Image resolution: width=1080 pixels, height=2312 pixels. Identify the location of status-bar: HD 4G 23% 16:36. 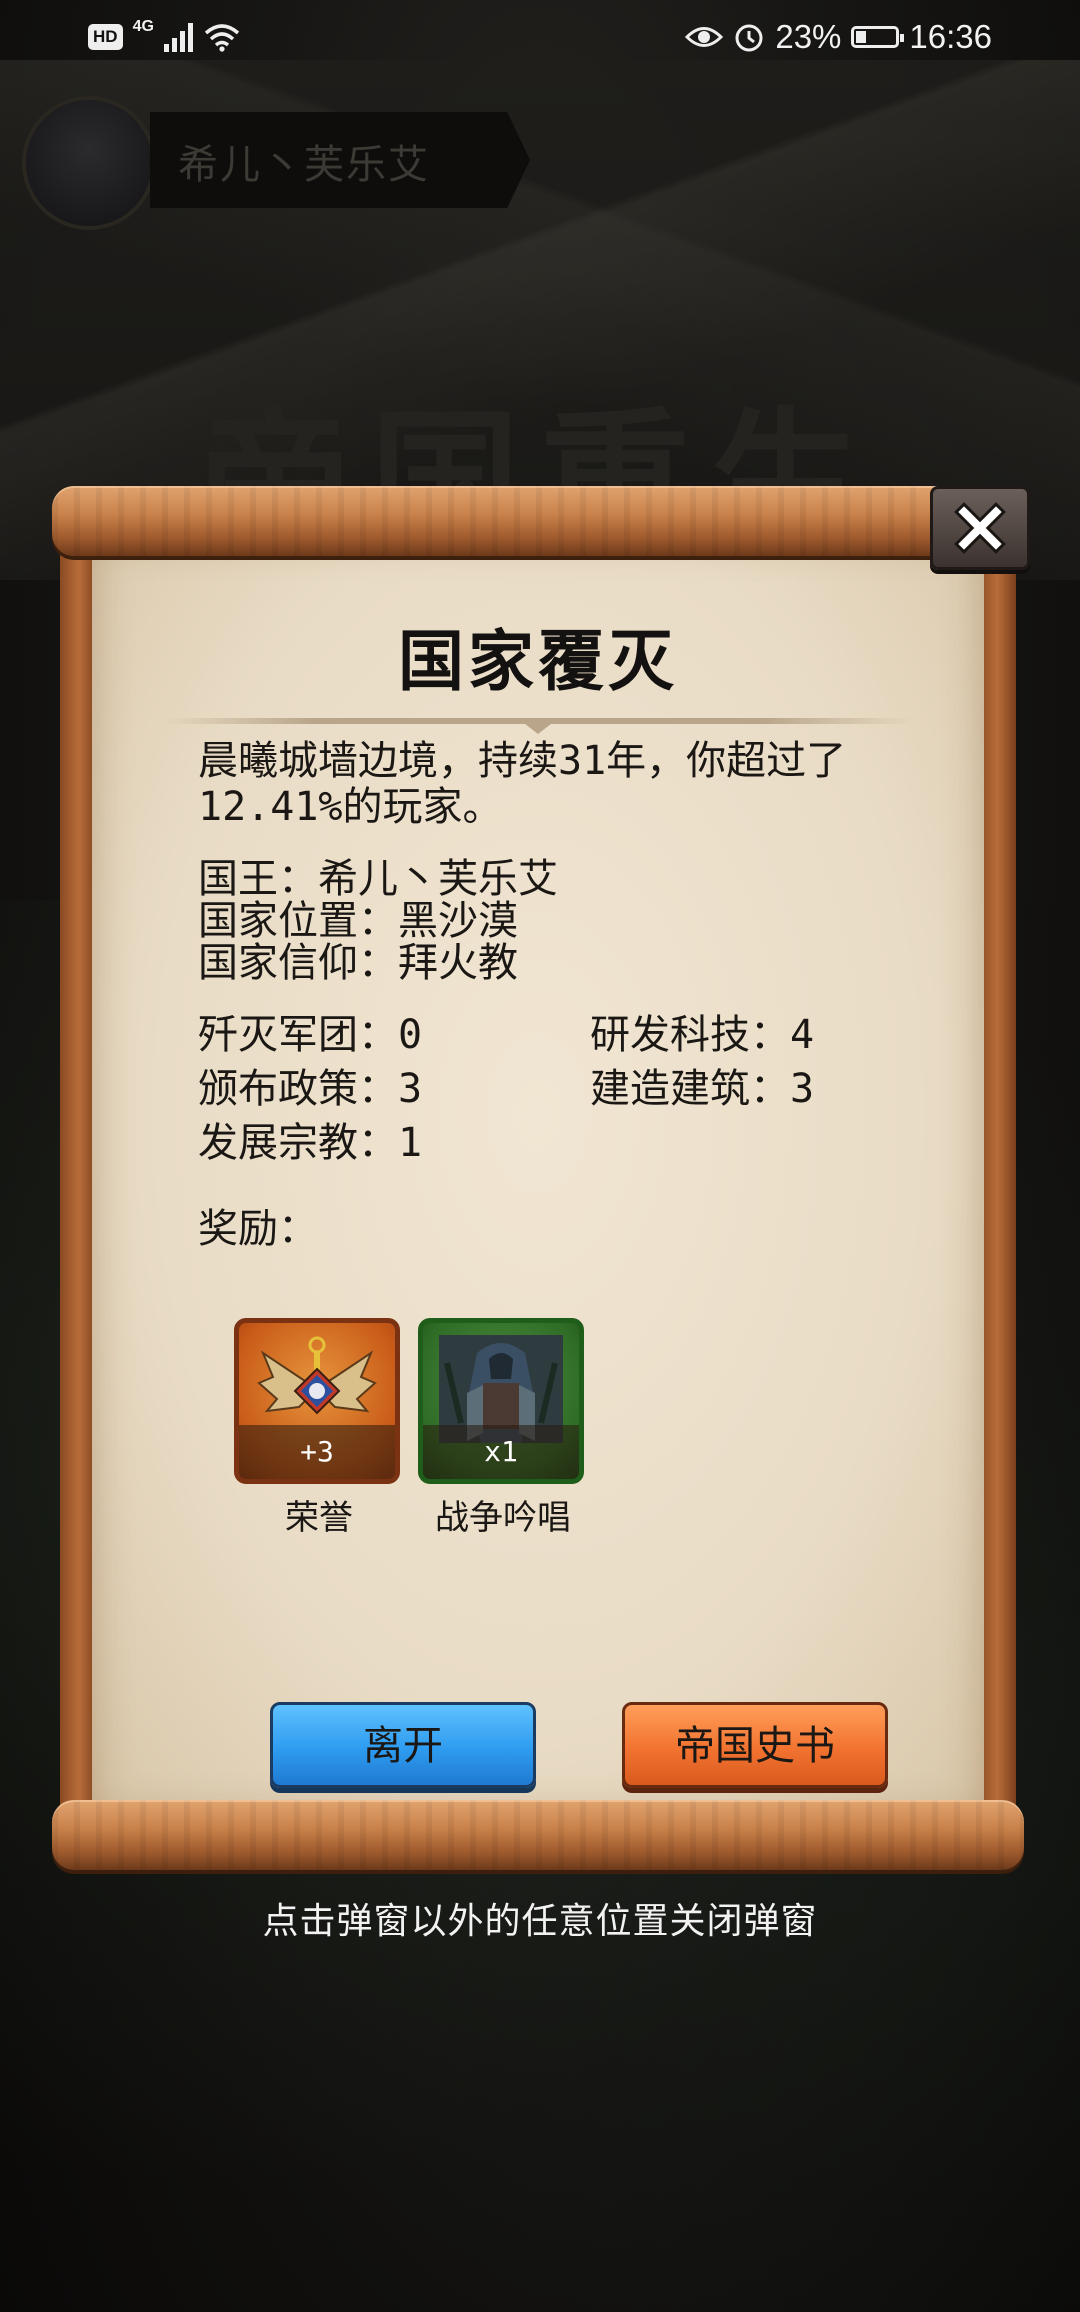
(540, 40).